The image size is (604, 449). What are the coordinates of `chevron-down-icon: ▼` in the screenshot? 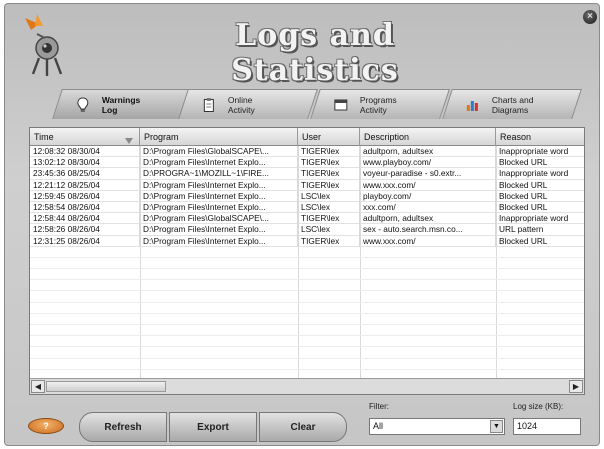 It's located at (496, 426).